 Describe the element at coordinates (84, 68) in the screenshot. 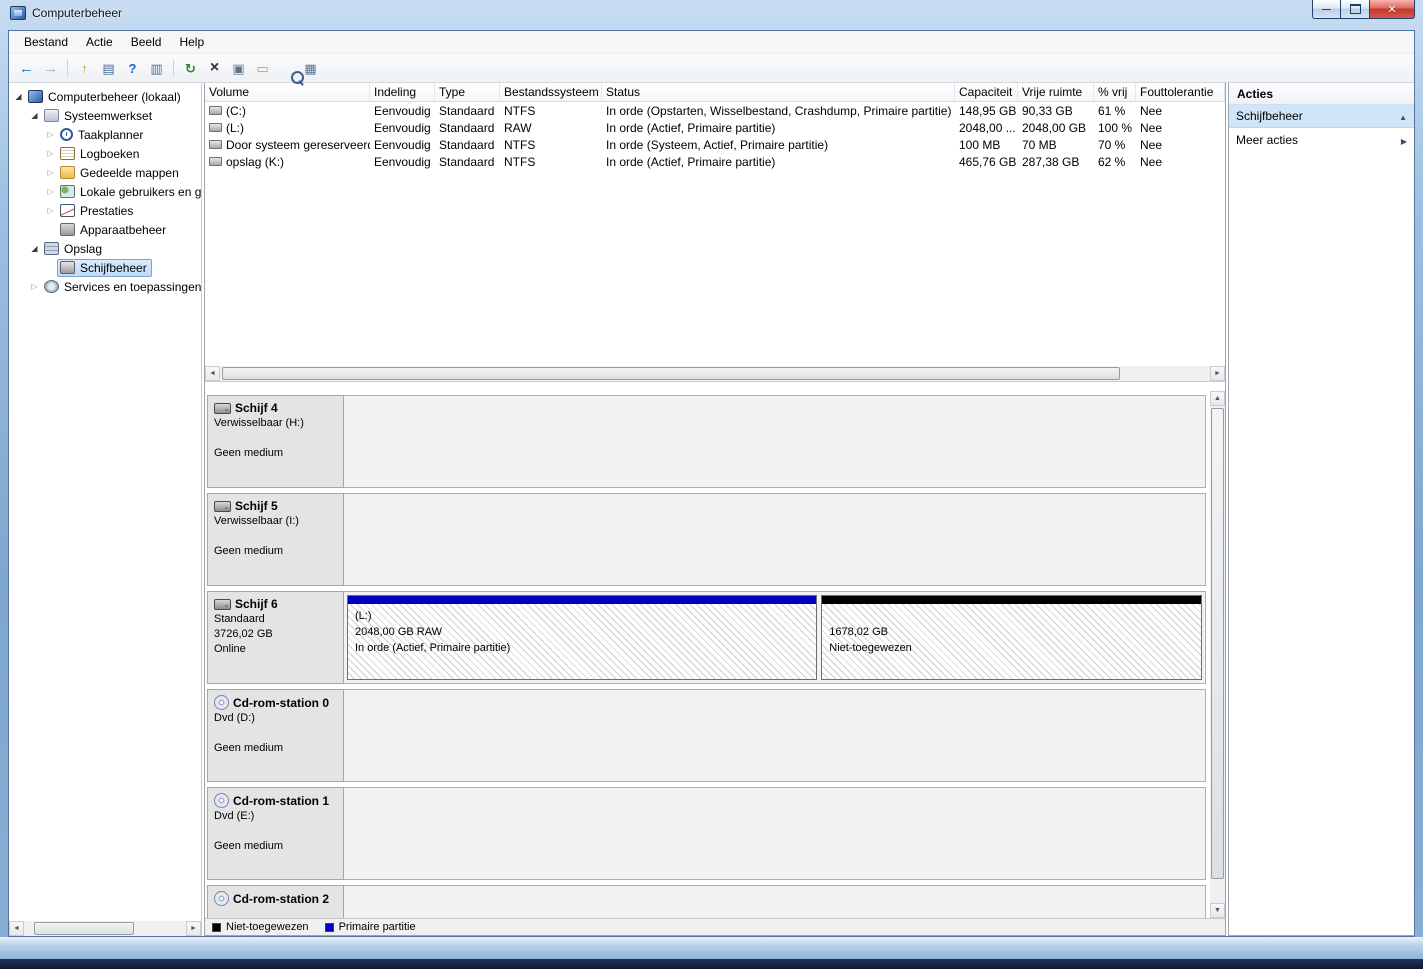

I see `up-one-level-icon` at that location.